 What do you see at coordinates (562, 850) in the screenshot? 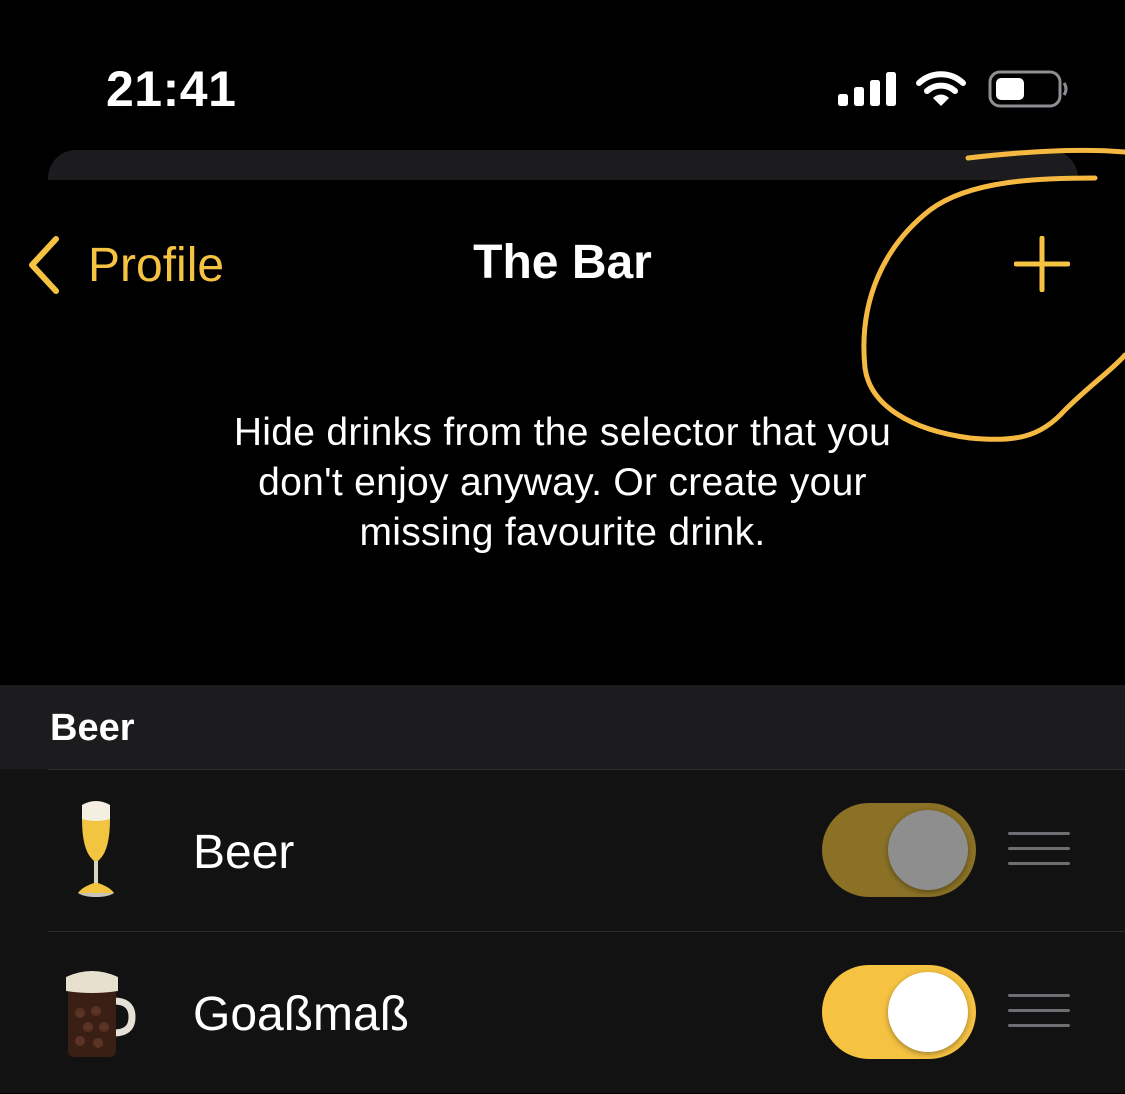
I see `list-item: Beer` at bounding box center [562, 850].